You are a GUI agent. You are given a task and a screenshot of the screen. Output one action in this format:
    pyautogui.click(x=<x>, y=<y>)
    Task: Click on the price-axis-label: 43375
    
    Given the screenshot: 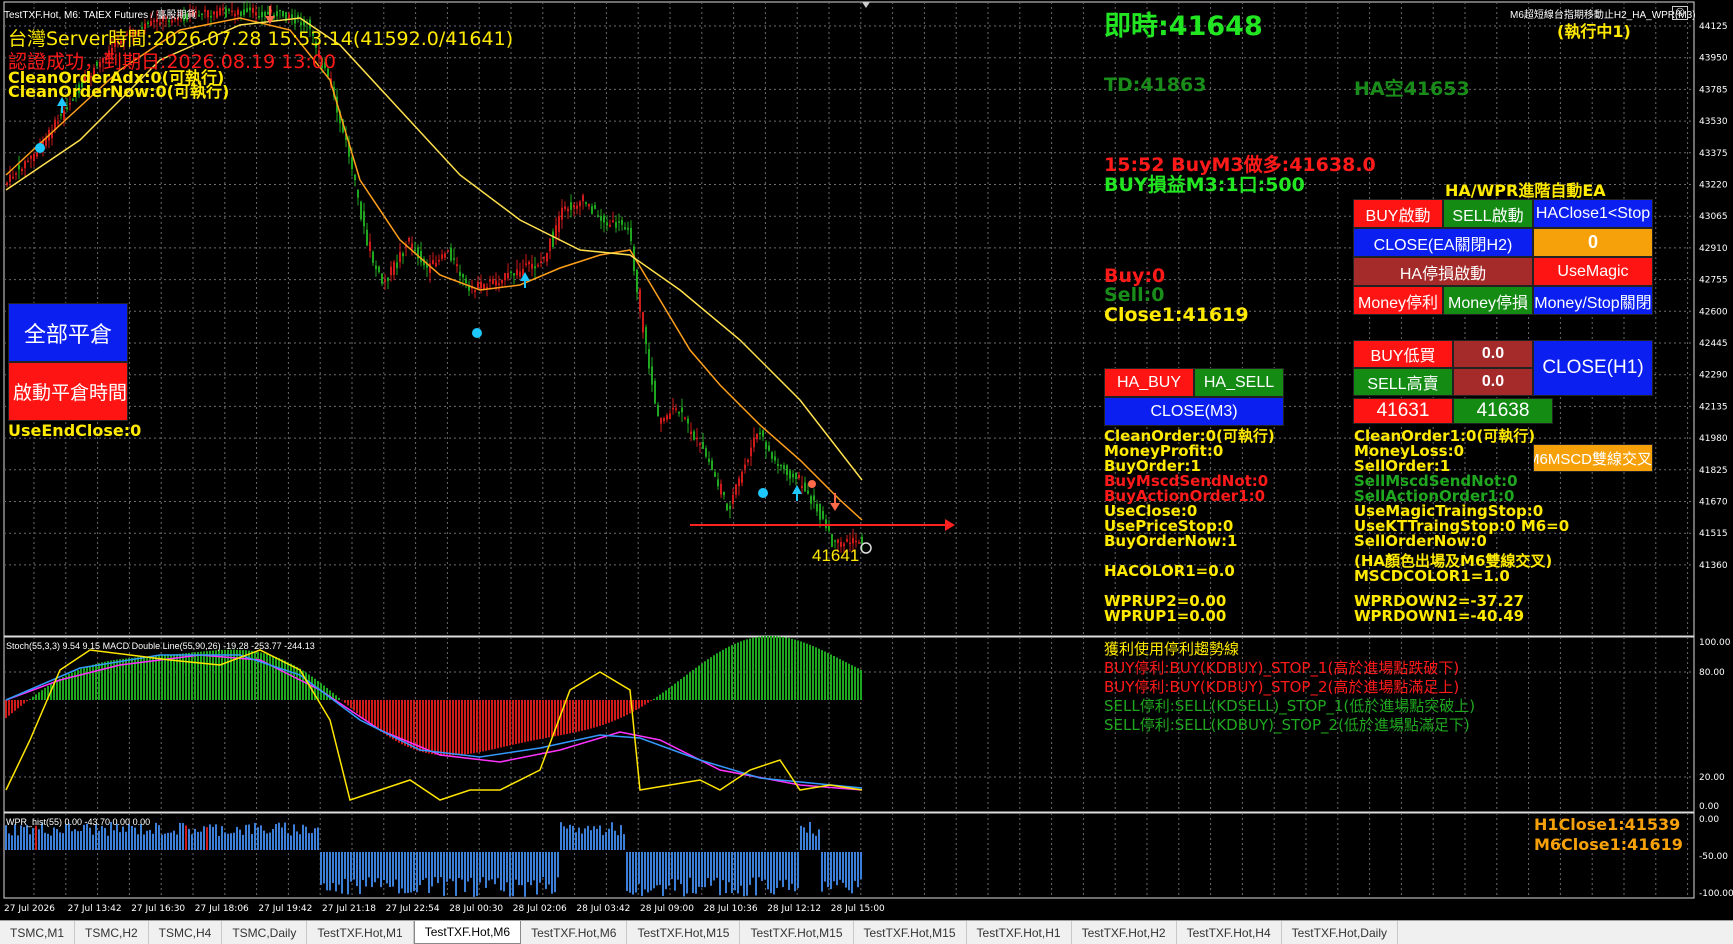 What is the action you would take?
    pyautogui.click(x=1713, y=154)
    